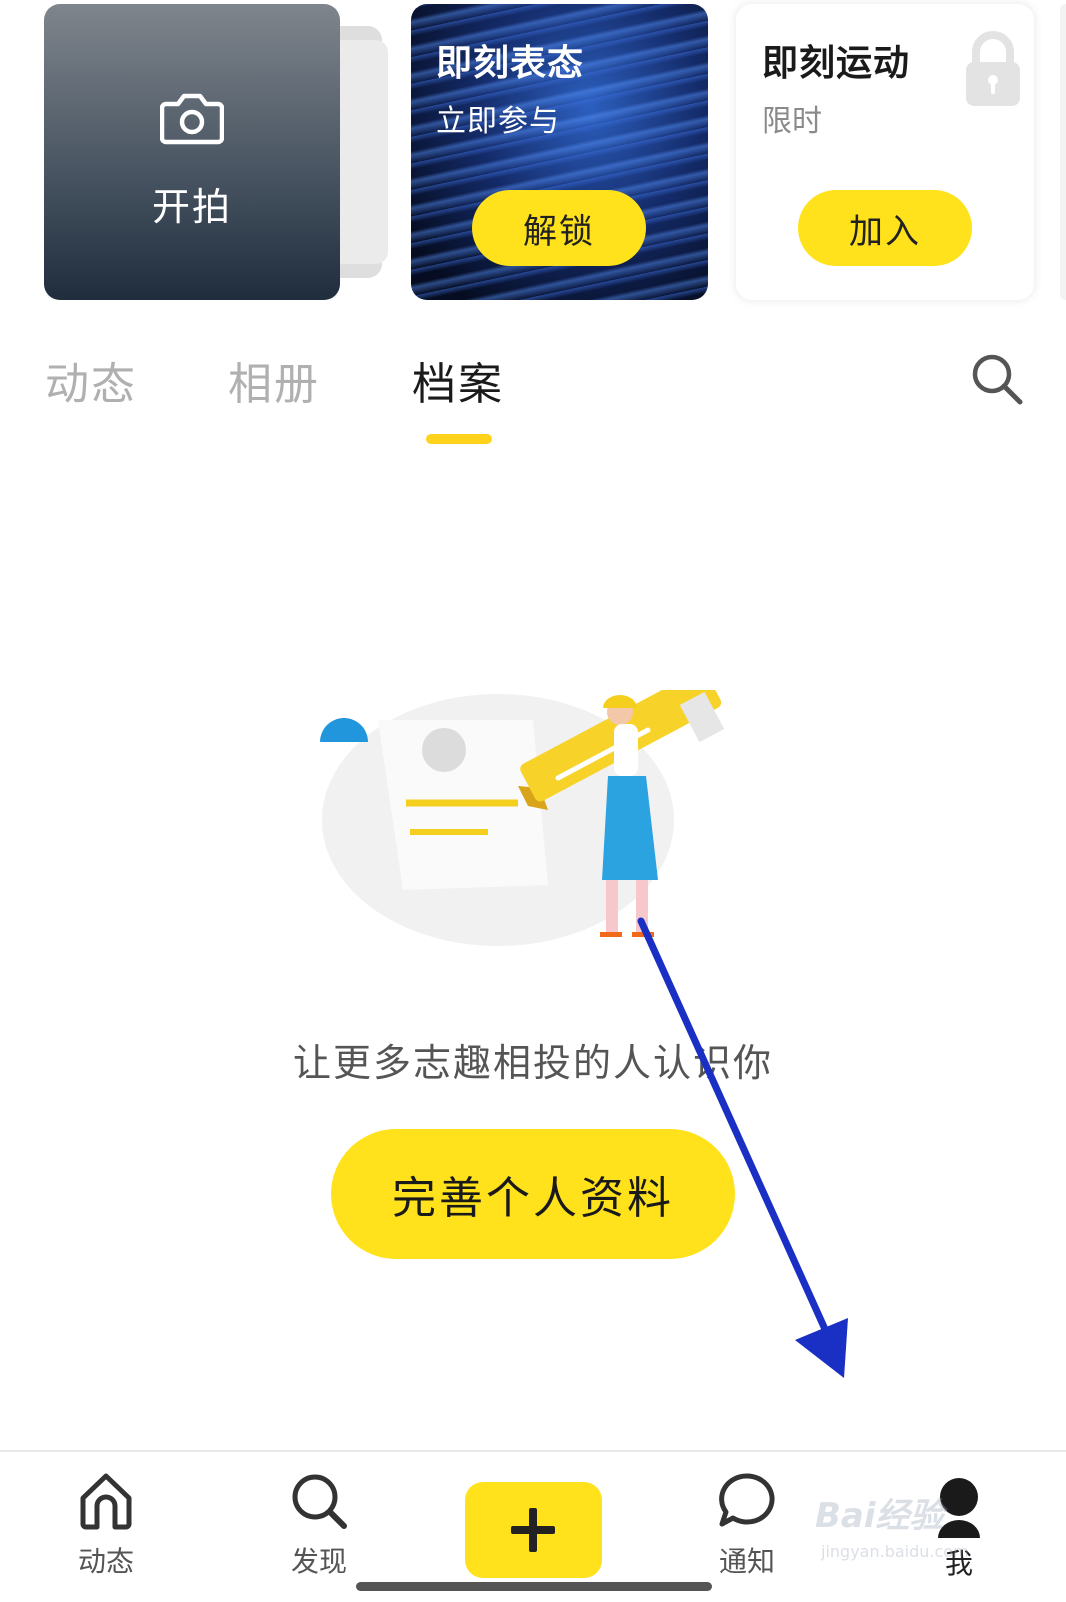 The height and width of the screenshot is (1602, 1066). Describe the element at coordinates (522, 818) in the screenshot. I see `empty-state-illustration` at that location.